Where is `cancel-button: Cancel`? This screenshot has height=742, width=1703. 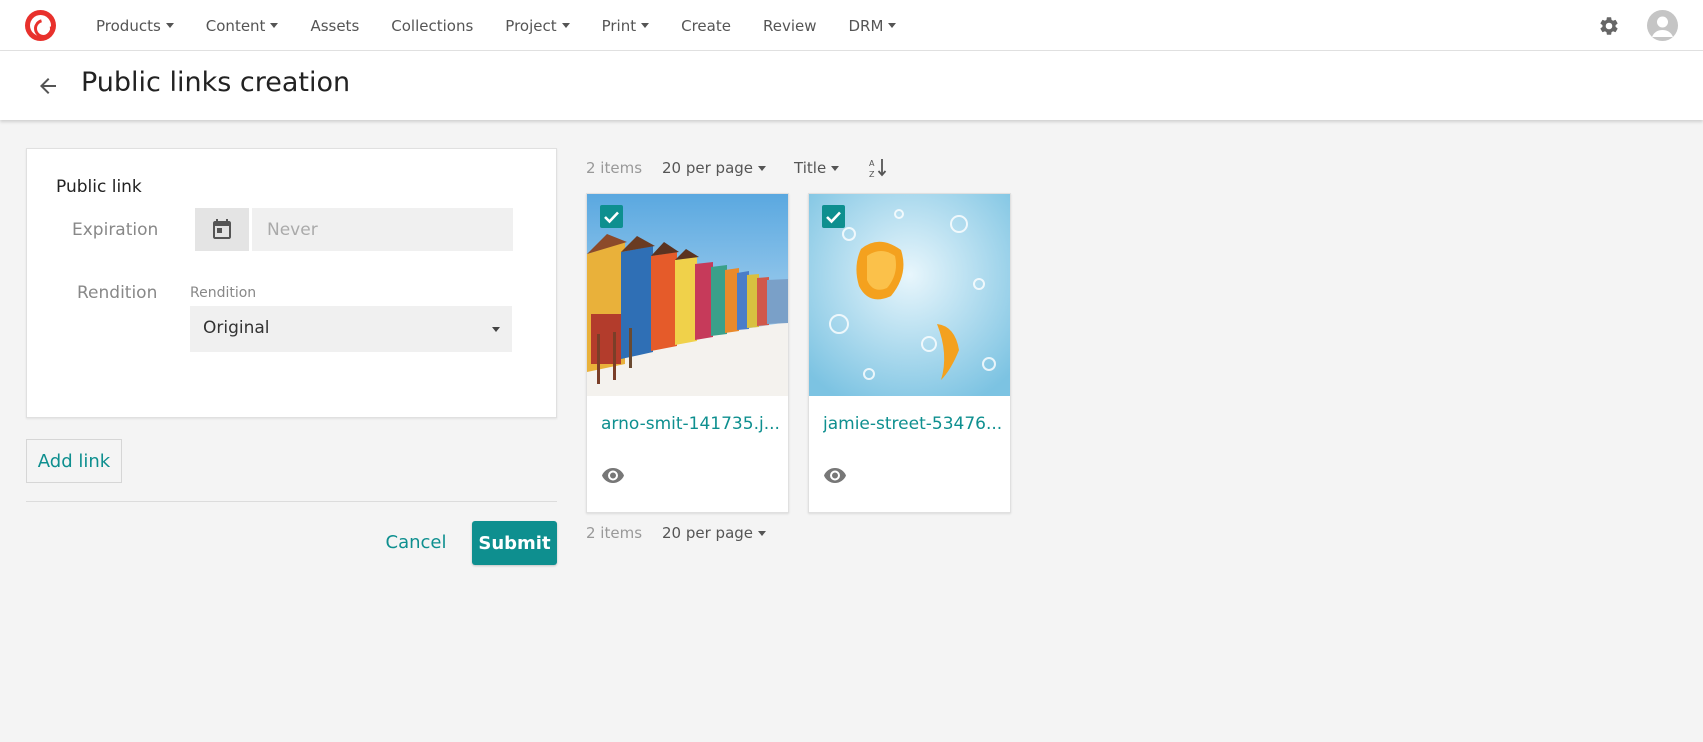
cancel-button: Cancel is located at coordinates (416, 542).